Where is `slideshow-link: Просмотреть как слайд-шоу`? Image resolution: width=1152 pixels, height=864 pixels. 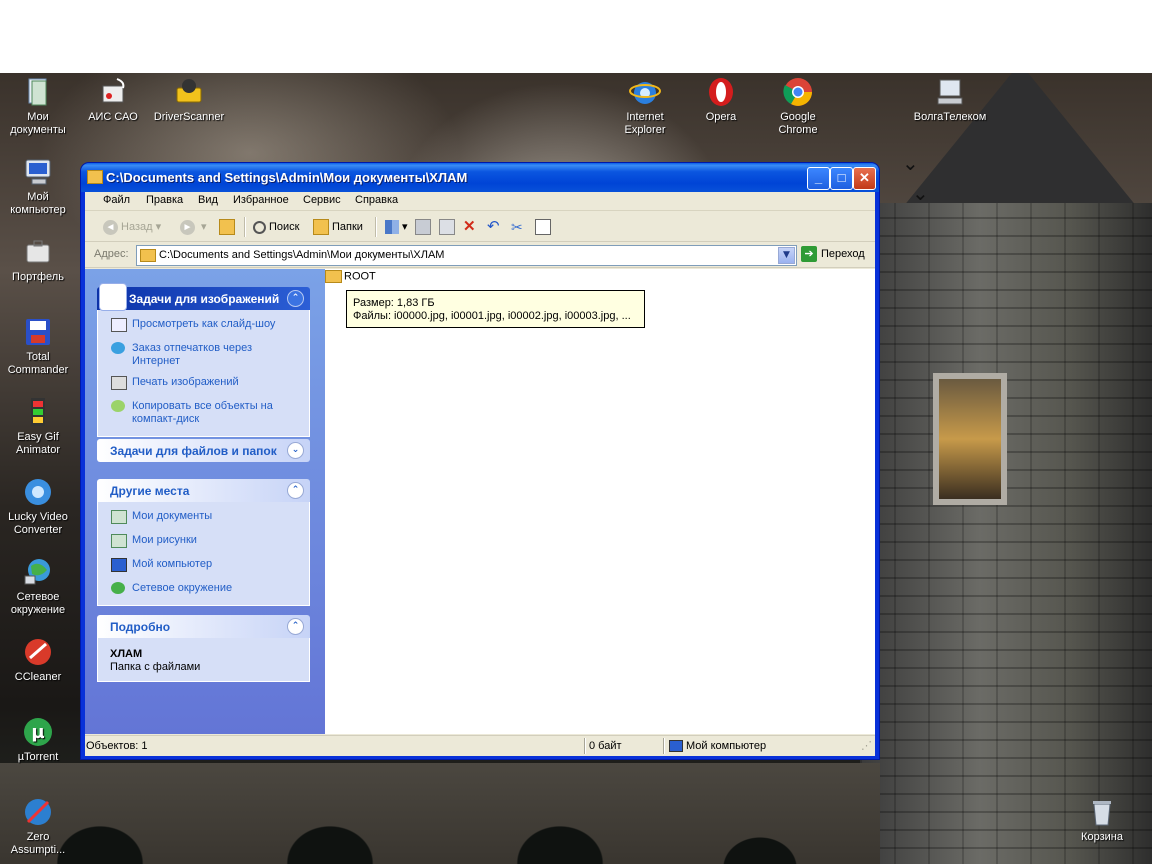
slideshow-link: Просмотреть как слайд-шоу is located at coordinates (203, 324).